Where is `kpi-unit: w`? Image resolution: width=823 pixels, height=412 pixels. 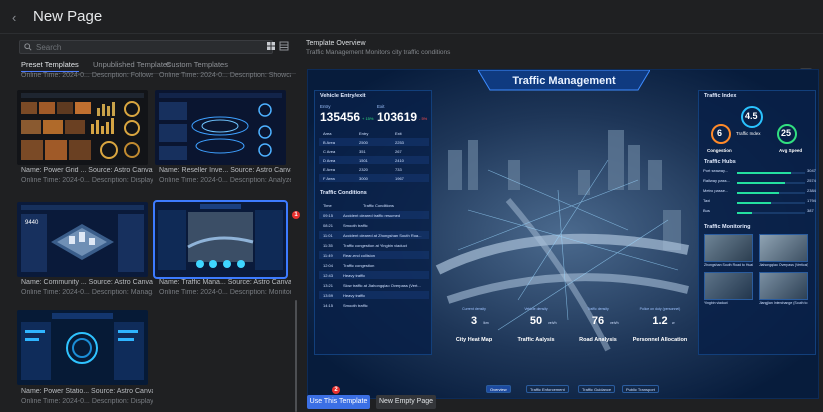 kpi-unit: w is located at coordinates (673, 323).